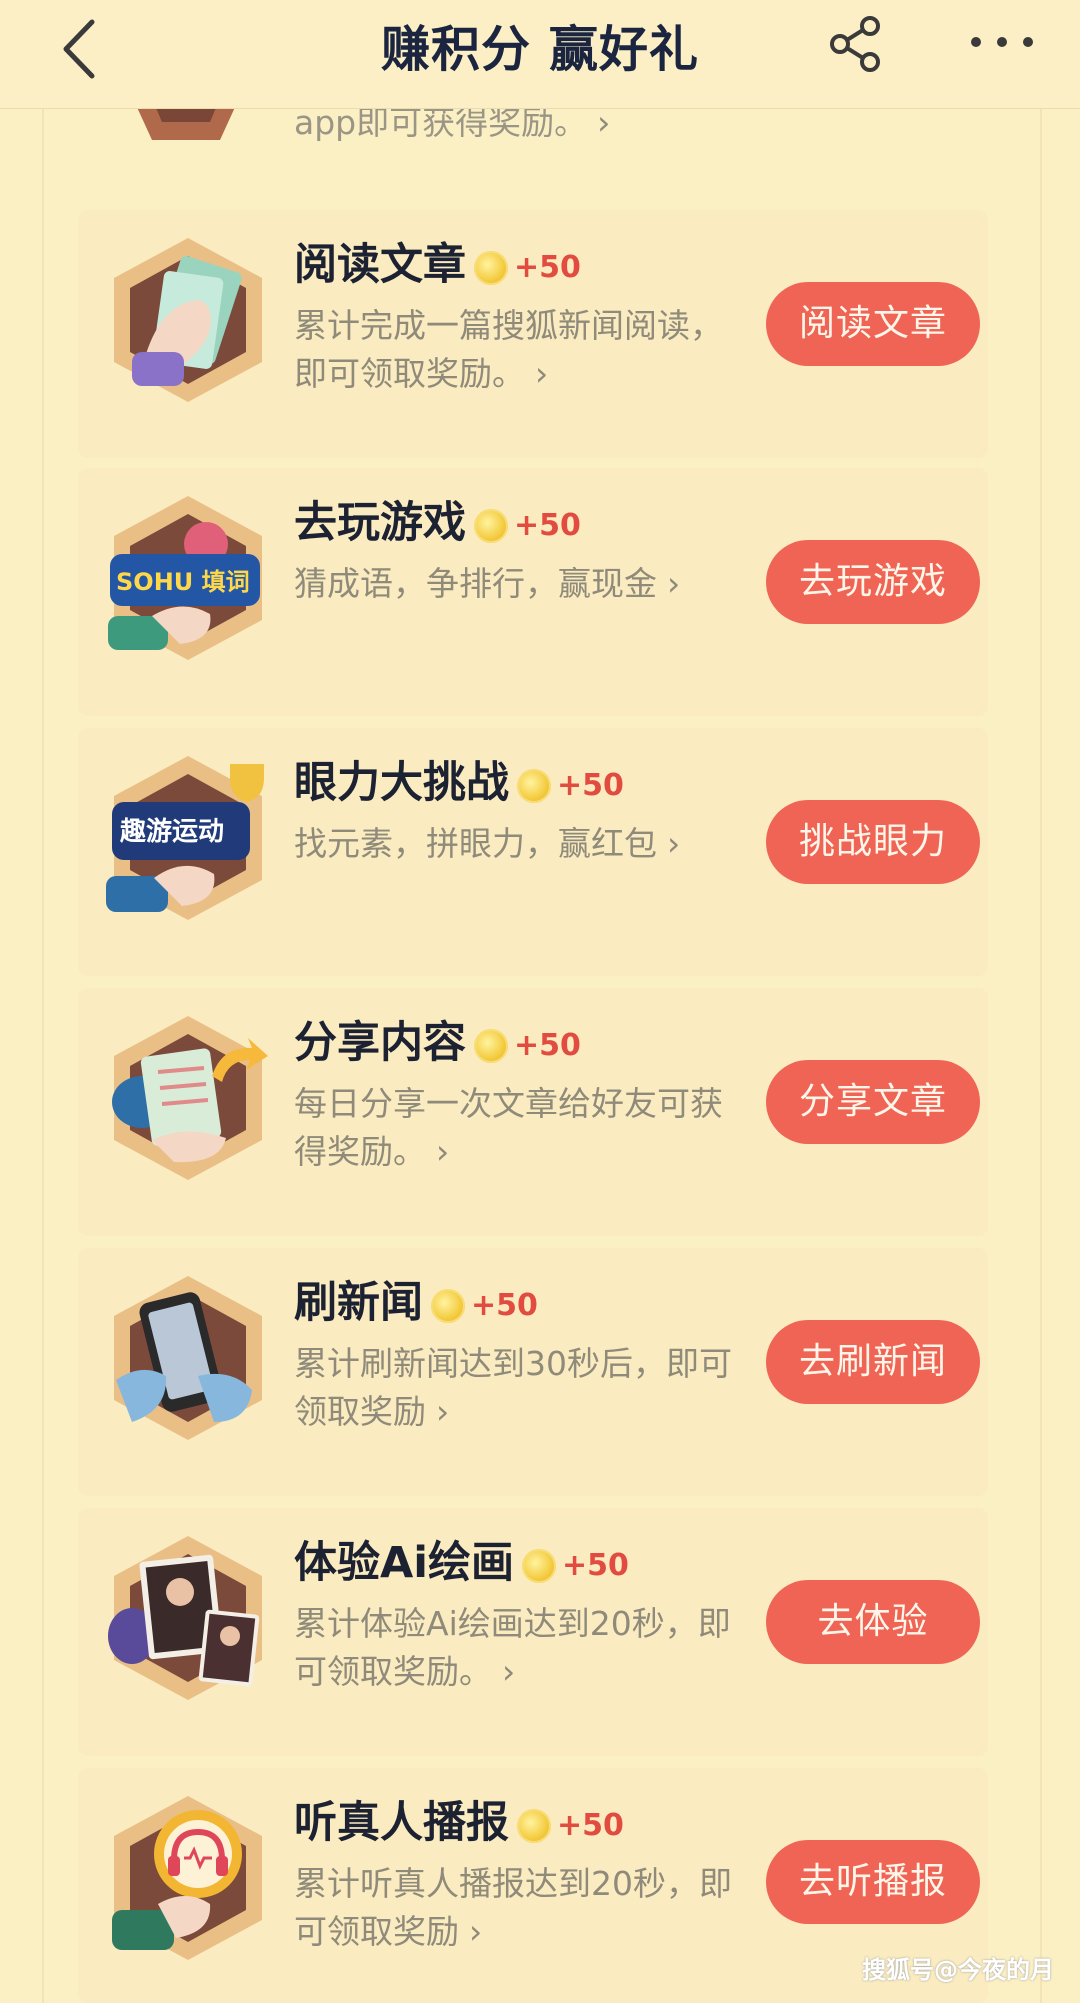 This screenshot has width=1080, height=2003. Describe the element at coordinates (380, 265) in the screenshot. I see `task-title: 阅读文章` at that location.